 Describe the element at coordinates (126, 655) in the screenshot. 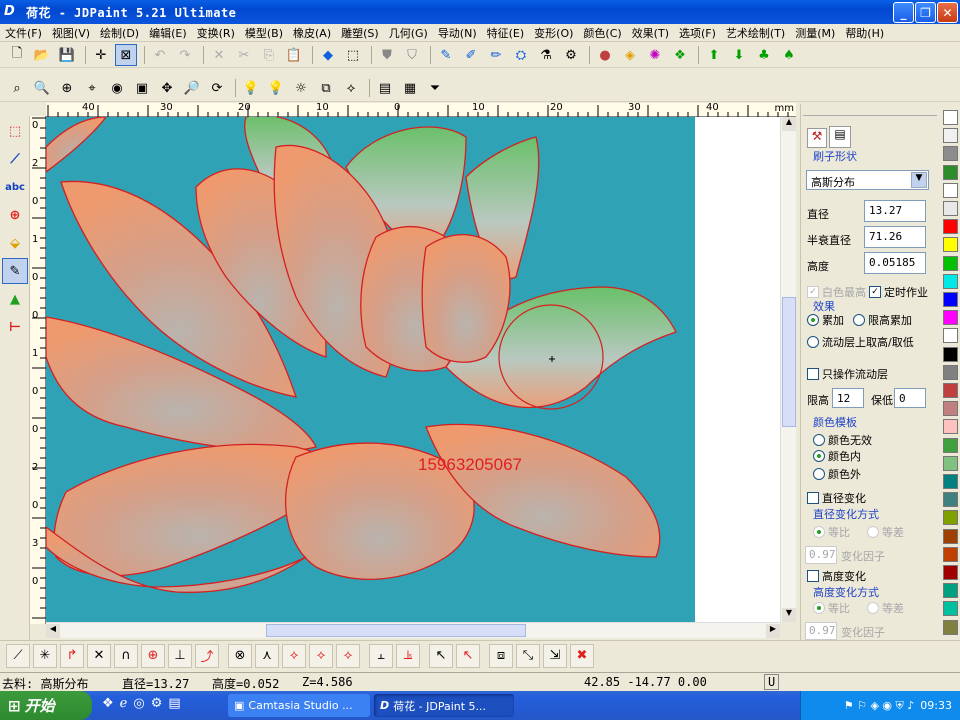

I see `arc-tool-icon: ∩` at that location.